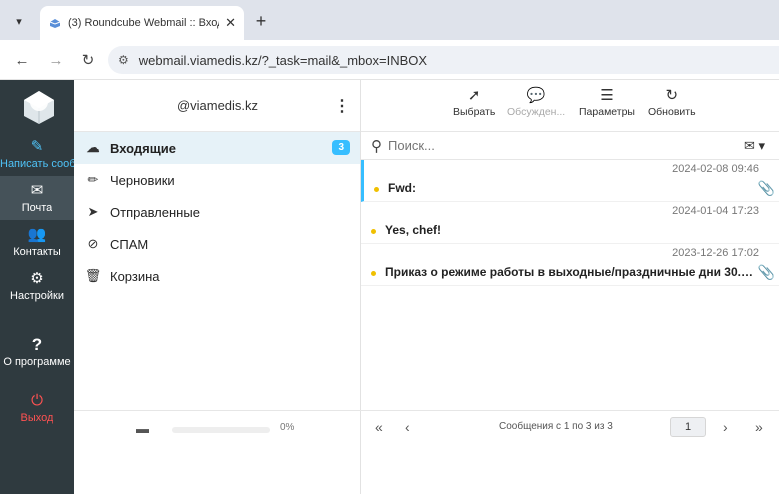 This screenshot has height=494, width=779. What do you see at coordinates (37, 234) in the screenshot?
I see `contacts-icon: 👥` at bounding box center [37, 234].